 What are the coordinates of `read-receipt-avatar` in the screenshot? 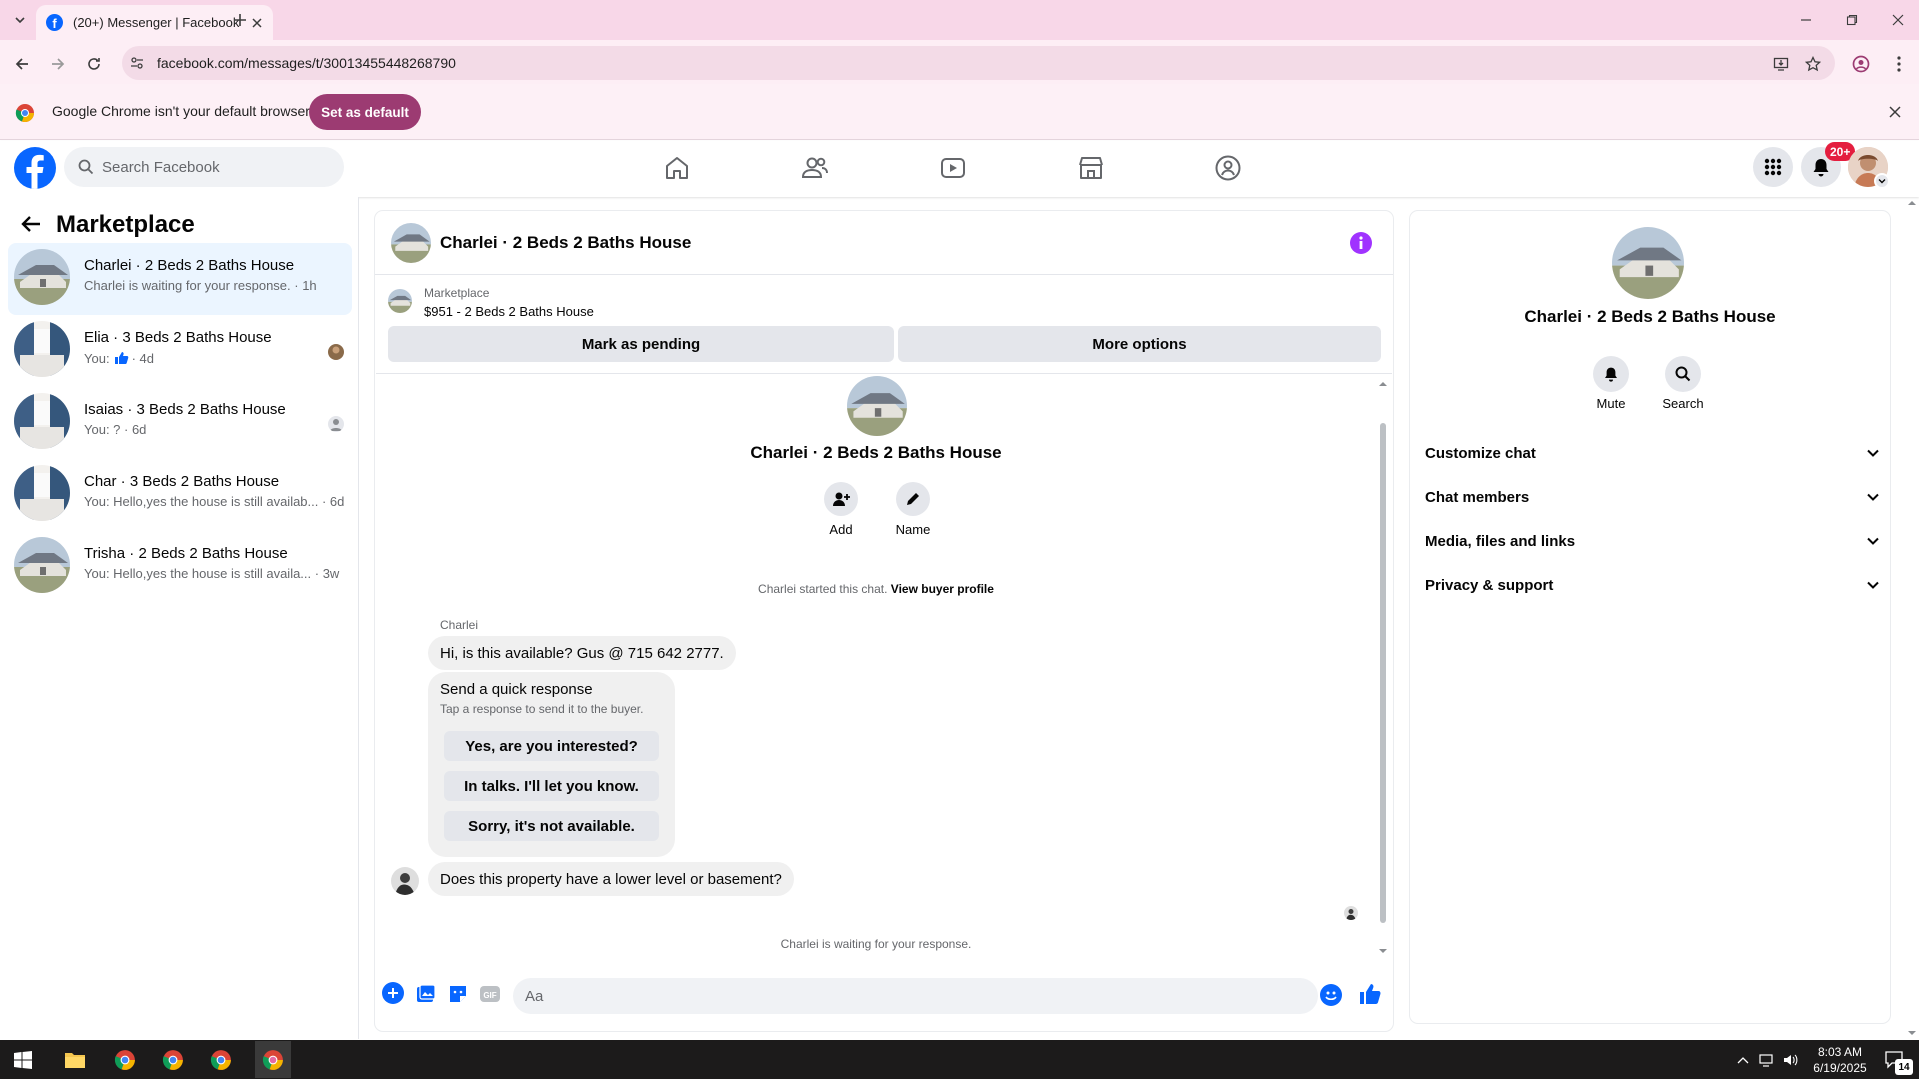 It's located at (1351, 913).